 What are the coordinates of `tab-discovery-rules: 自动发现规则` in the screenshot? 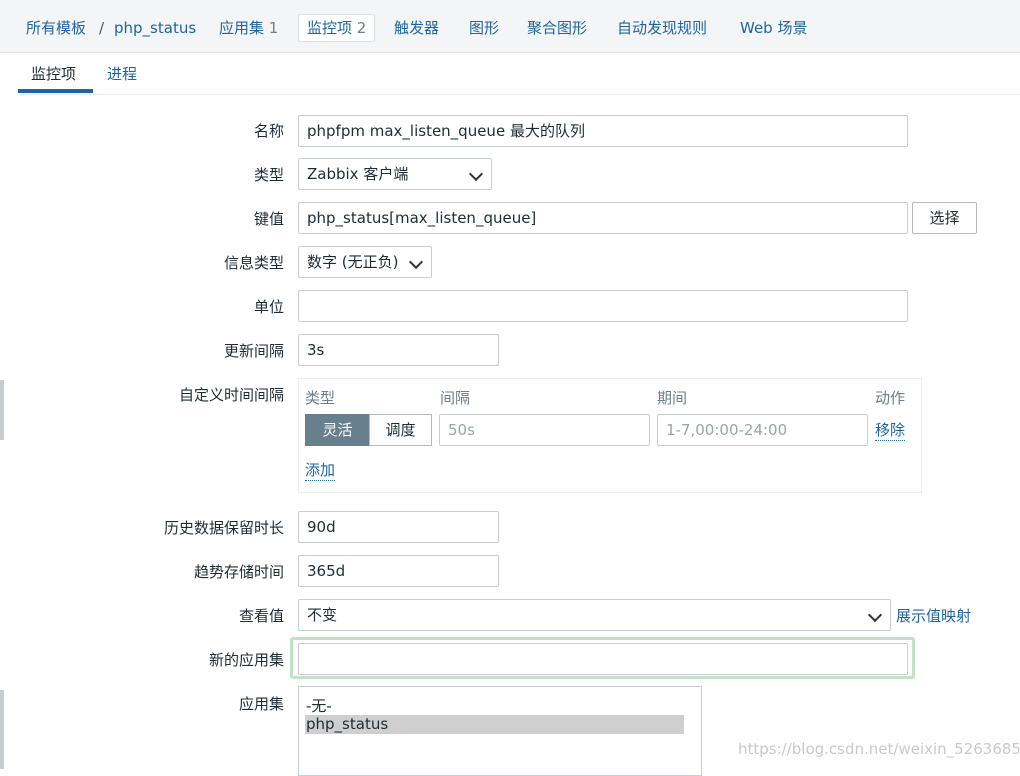 It's located at (662, 28).